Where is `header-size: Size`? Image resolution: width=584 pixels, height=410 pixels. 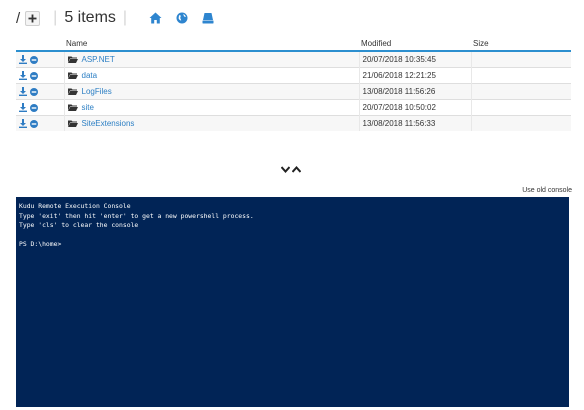 header-size: Size is located at coordinates (521, 44).